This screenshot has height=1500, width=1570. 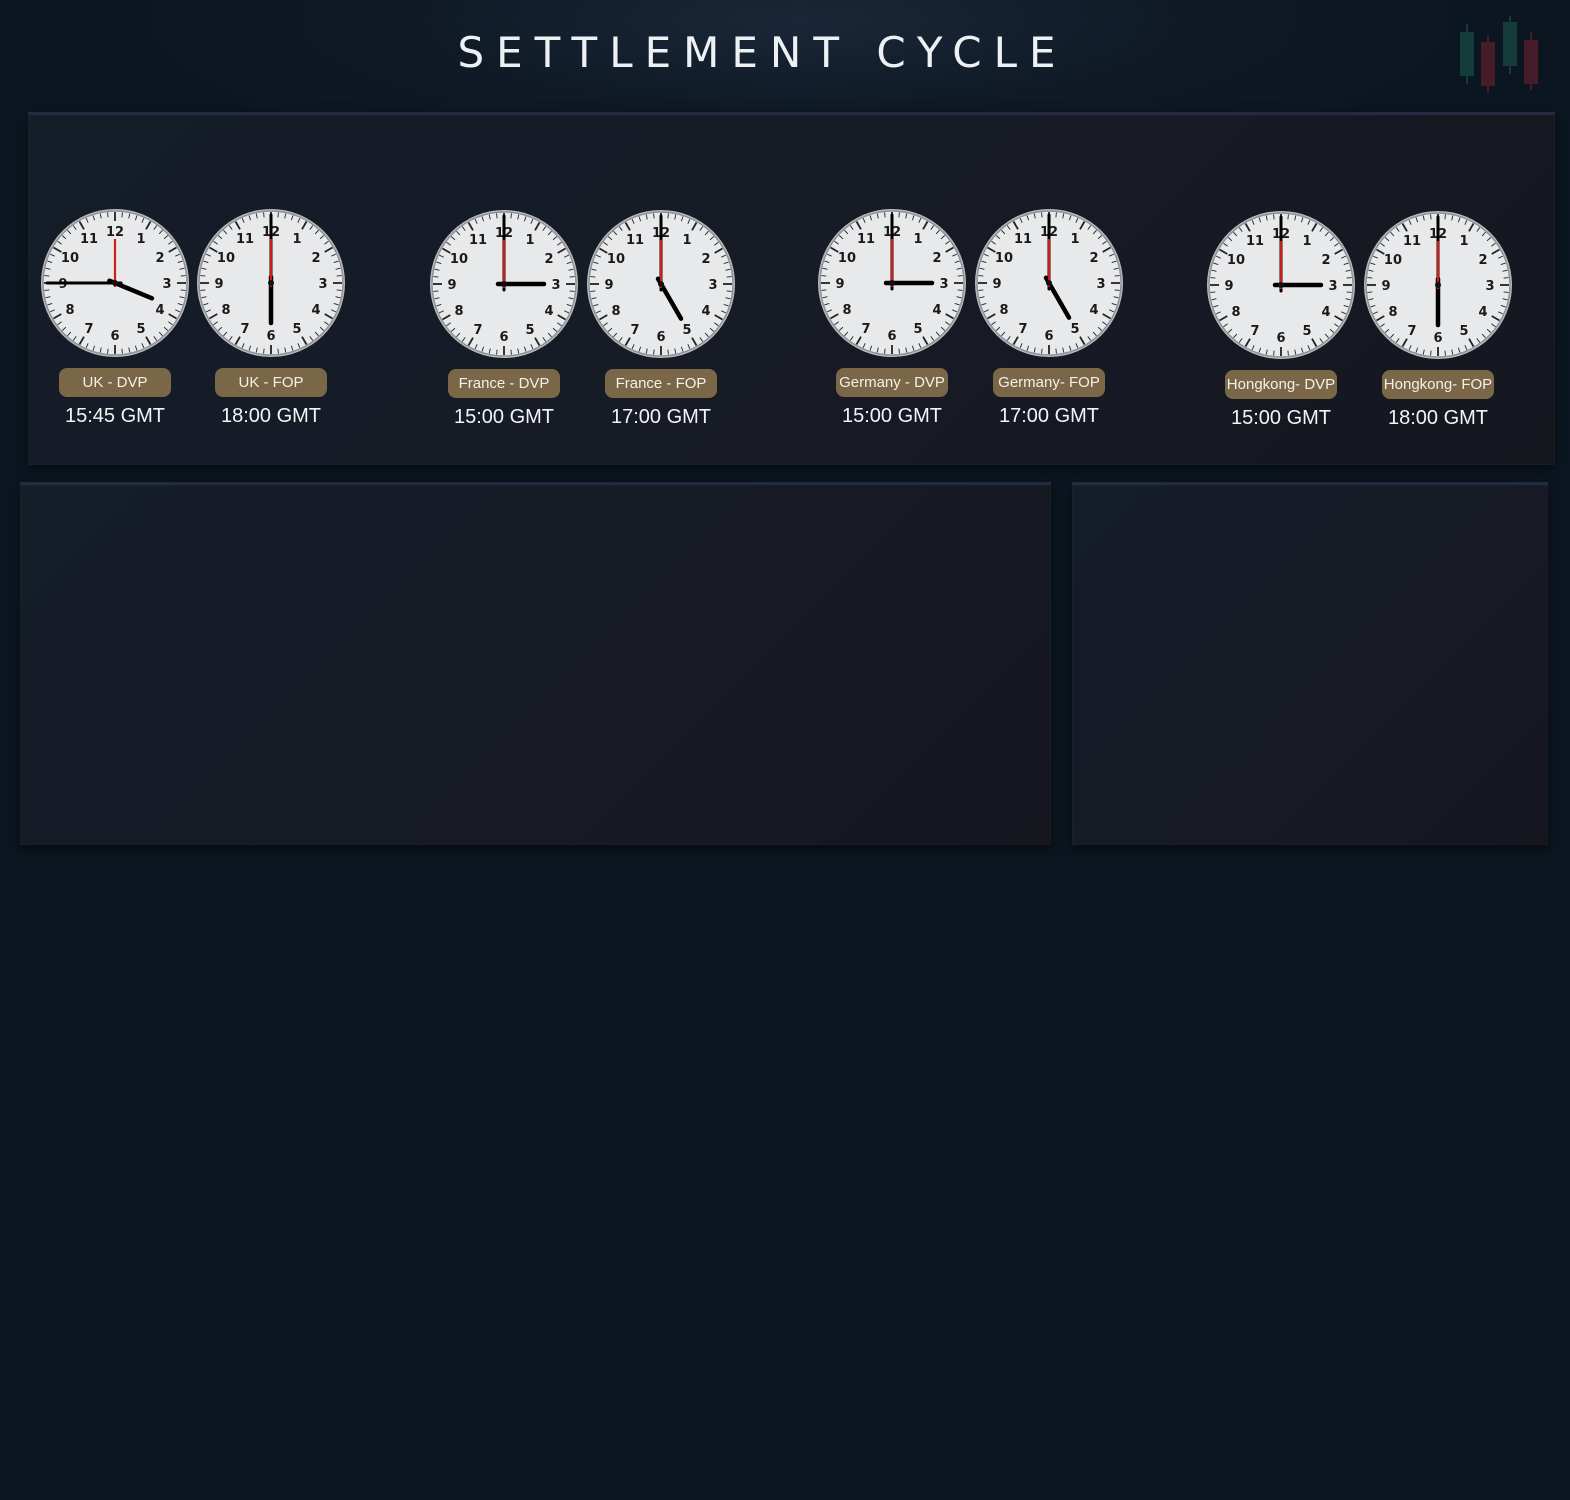 I want to click on clock-hongkong-dvp: 123456789101112 Hongkong- DVP 15:00 GMT, so click(x=1281, y=330).